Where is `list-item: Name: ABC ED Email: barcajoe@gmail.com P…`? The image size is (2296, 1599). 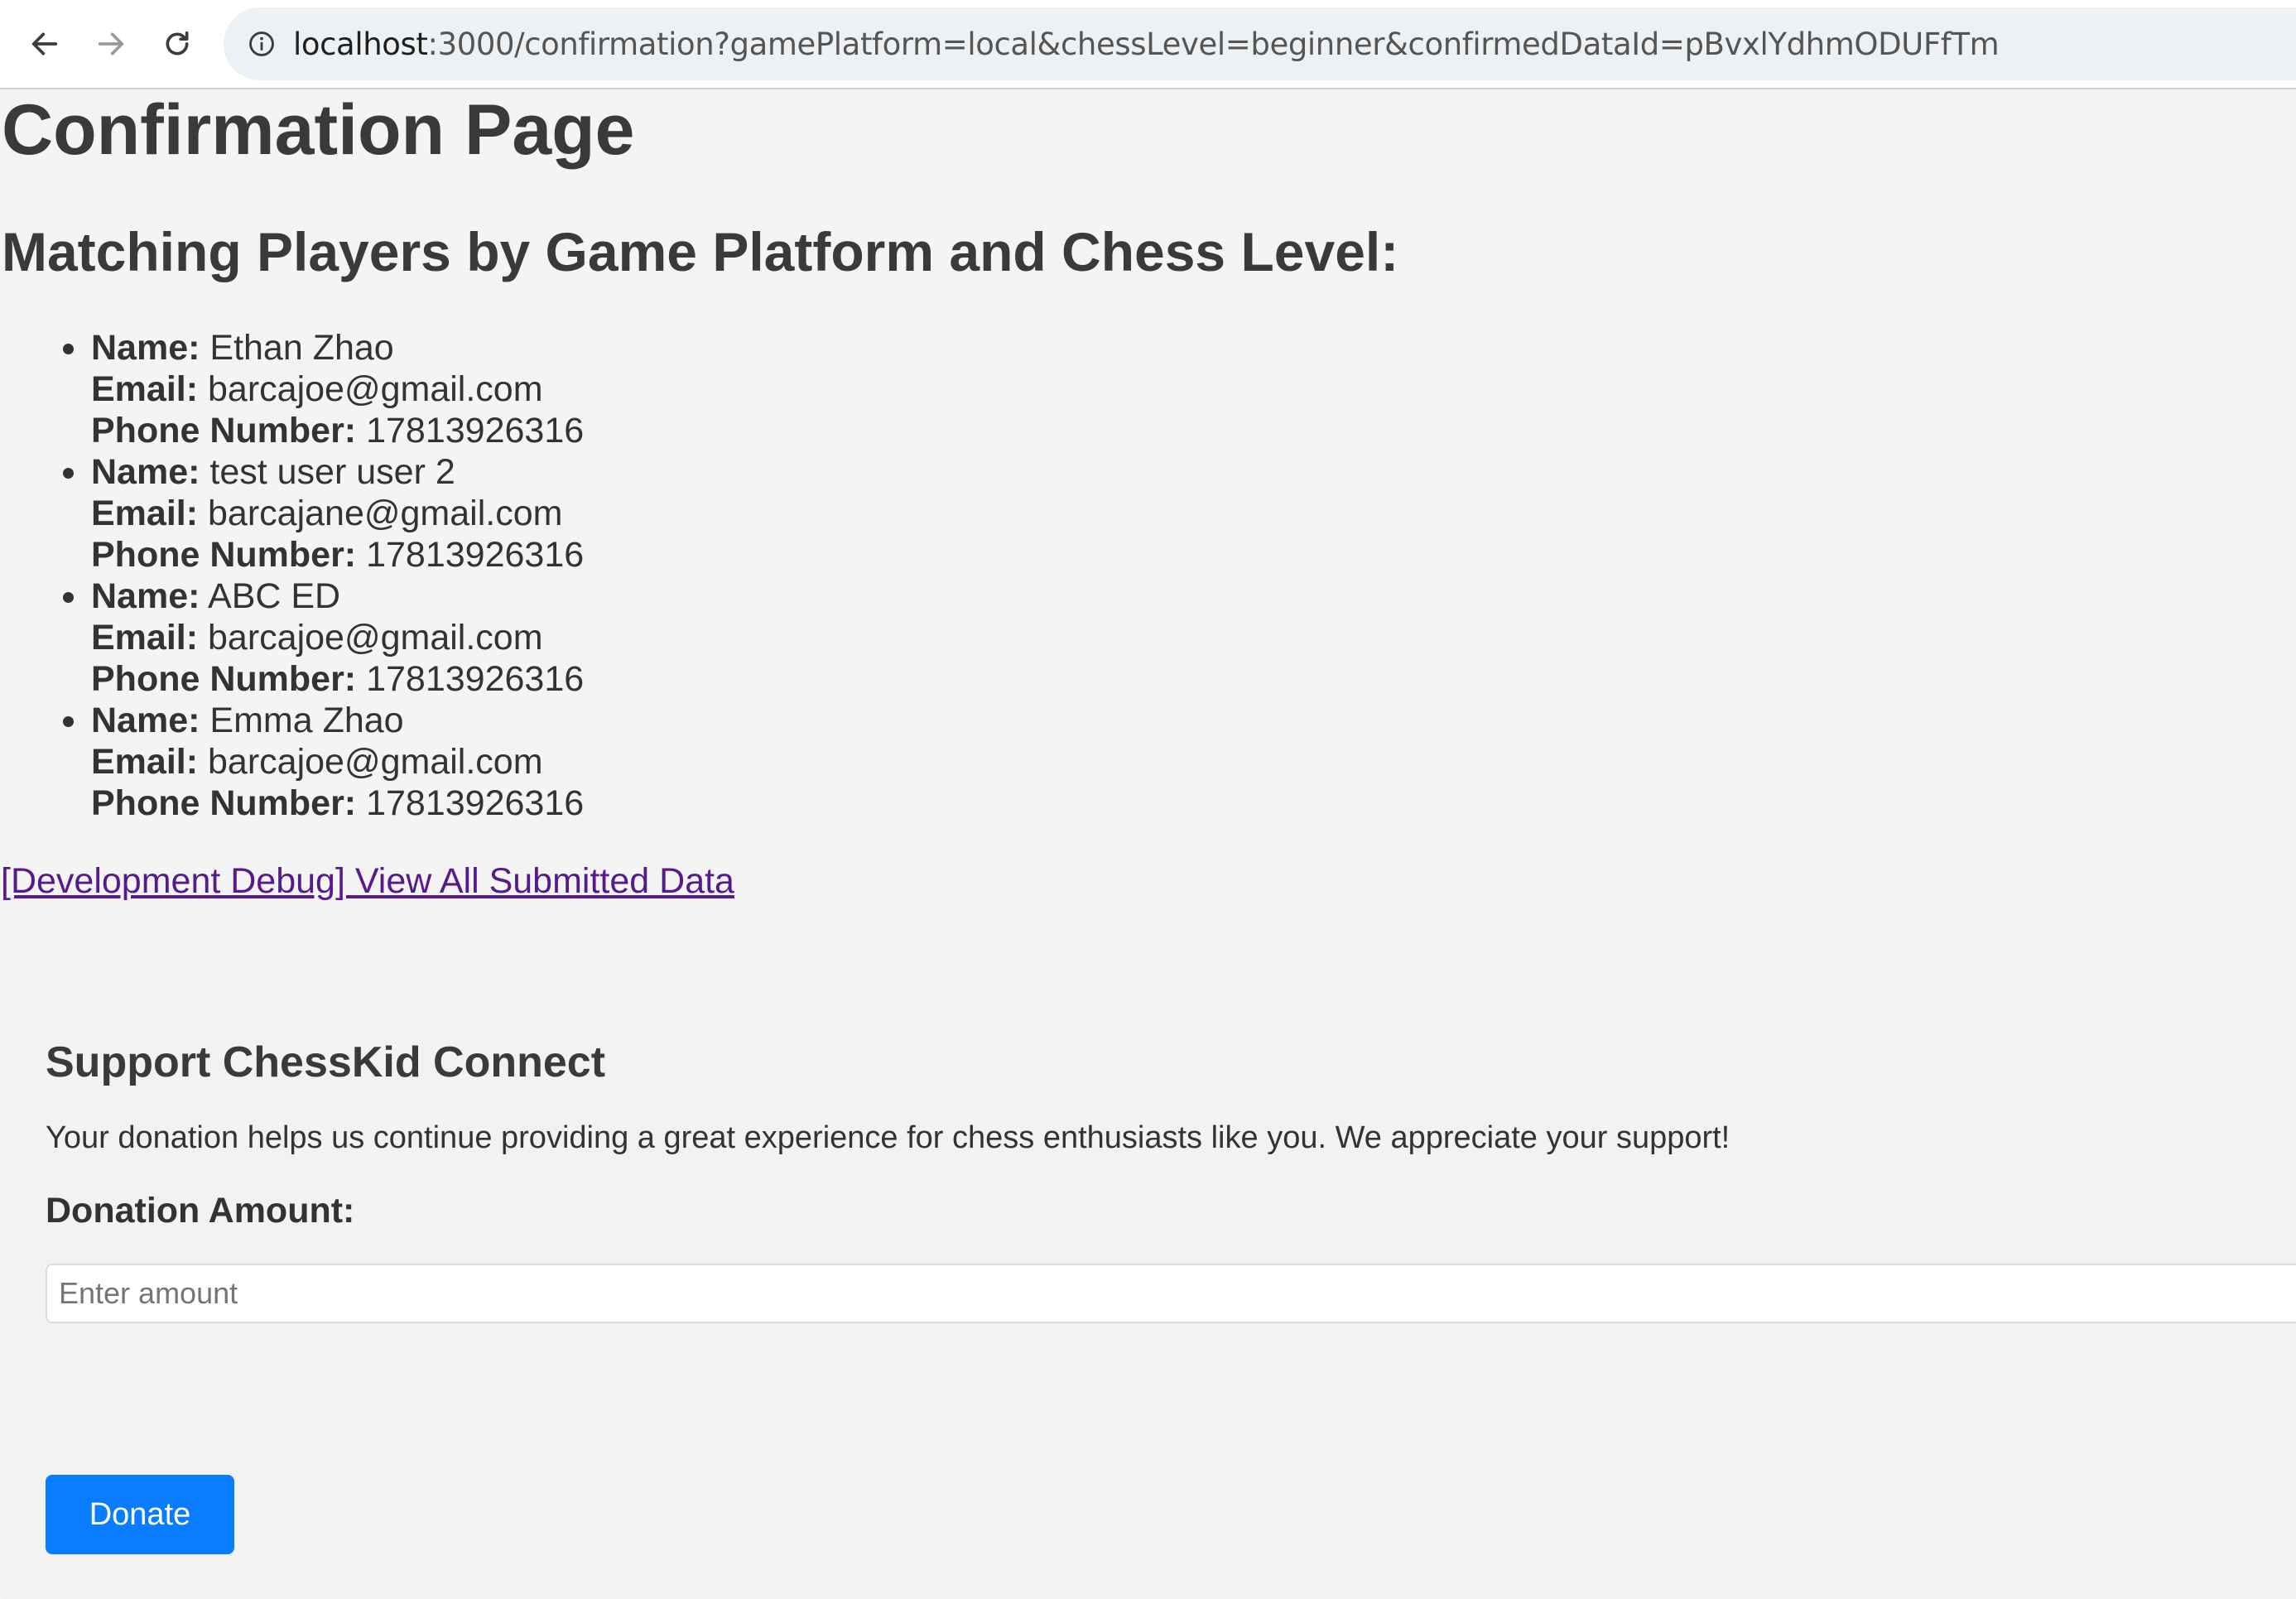 list-item: Name: ABC ED Email: barcajoe@gmail.com P… is located at coordinates (580, 638).